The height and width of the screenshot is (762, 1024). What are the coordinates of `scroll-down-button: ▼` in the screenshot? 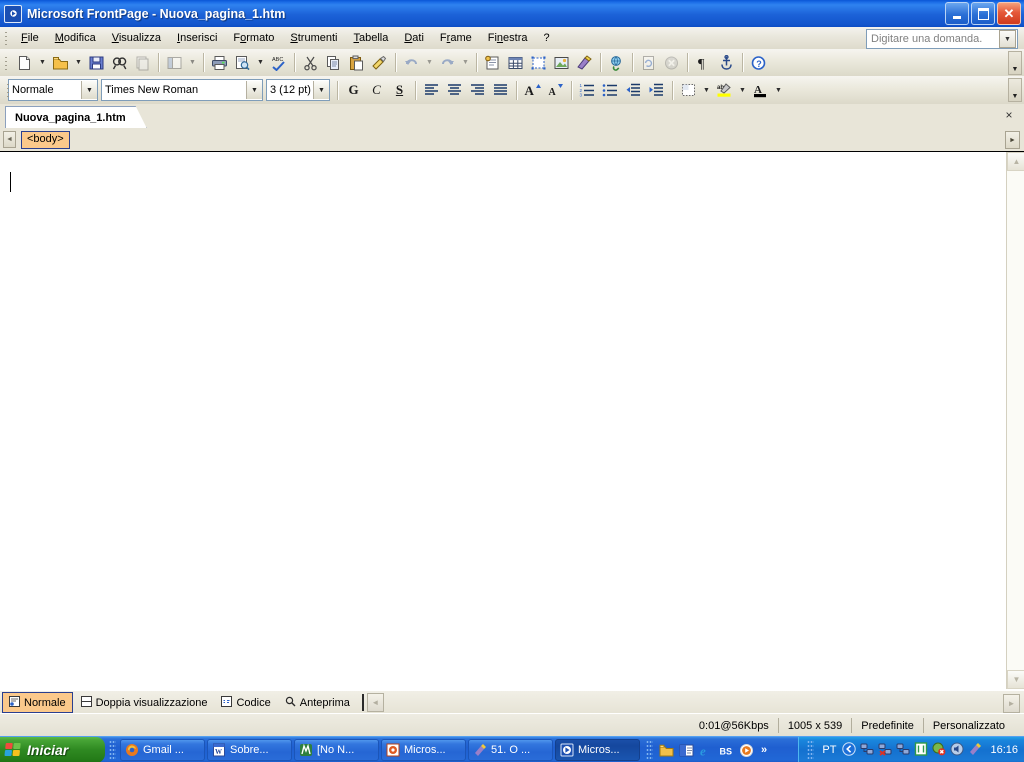 It's located at (1015, 679).